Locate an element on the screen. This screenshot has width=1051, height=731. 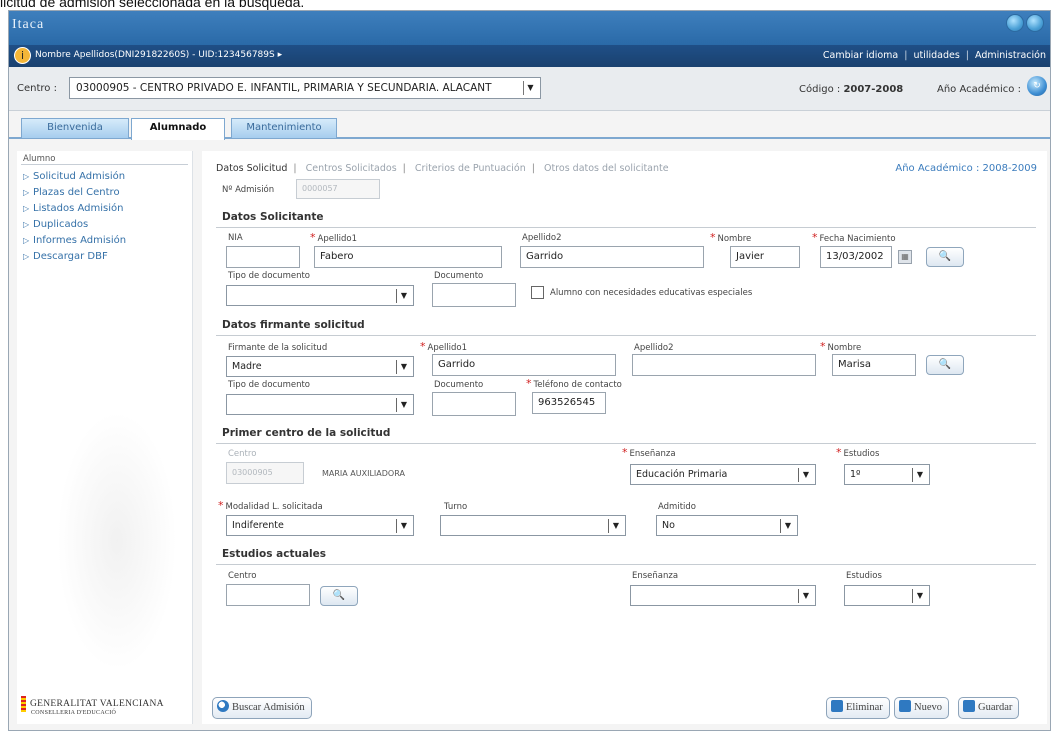
link-administracion: Administración is located at coordinates (1010, 55).